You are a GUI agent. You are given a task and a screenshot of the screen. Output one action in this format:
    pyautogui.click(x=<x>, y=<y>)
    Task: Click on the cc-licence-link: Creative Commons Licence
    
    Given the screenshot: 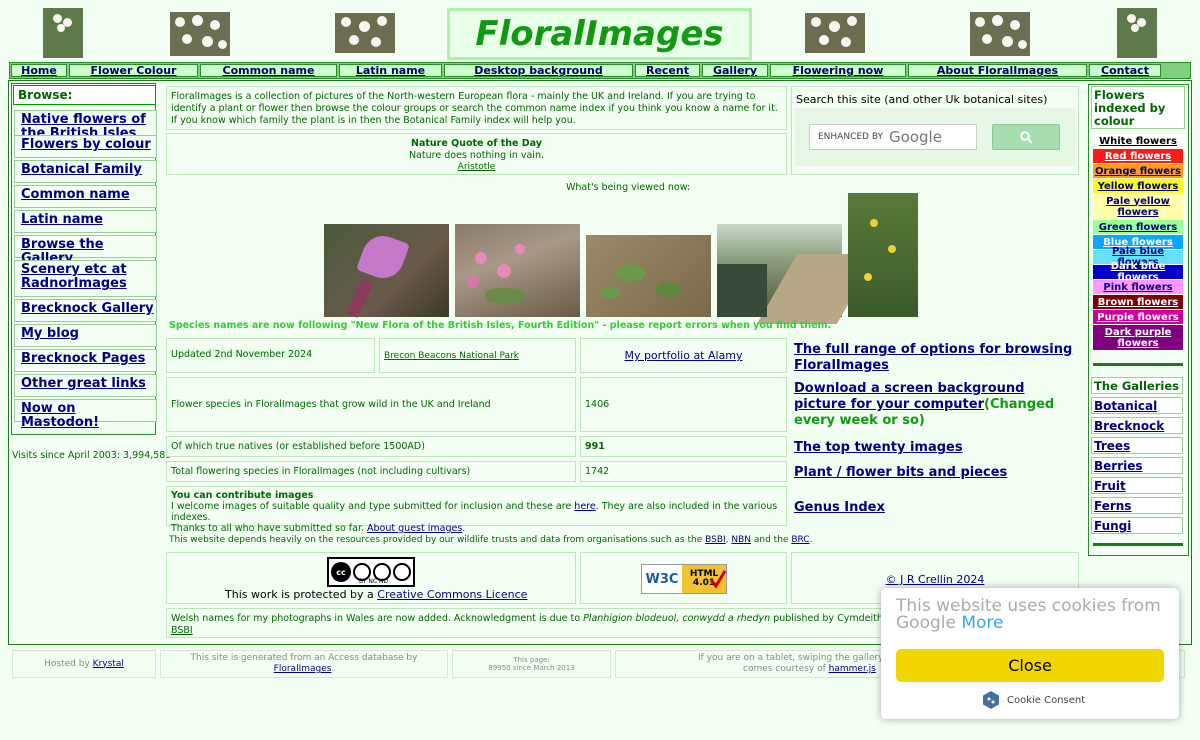 What is the action you would take?
    pyautogui.click(x=452, y=594)
    